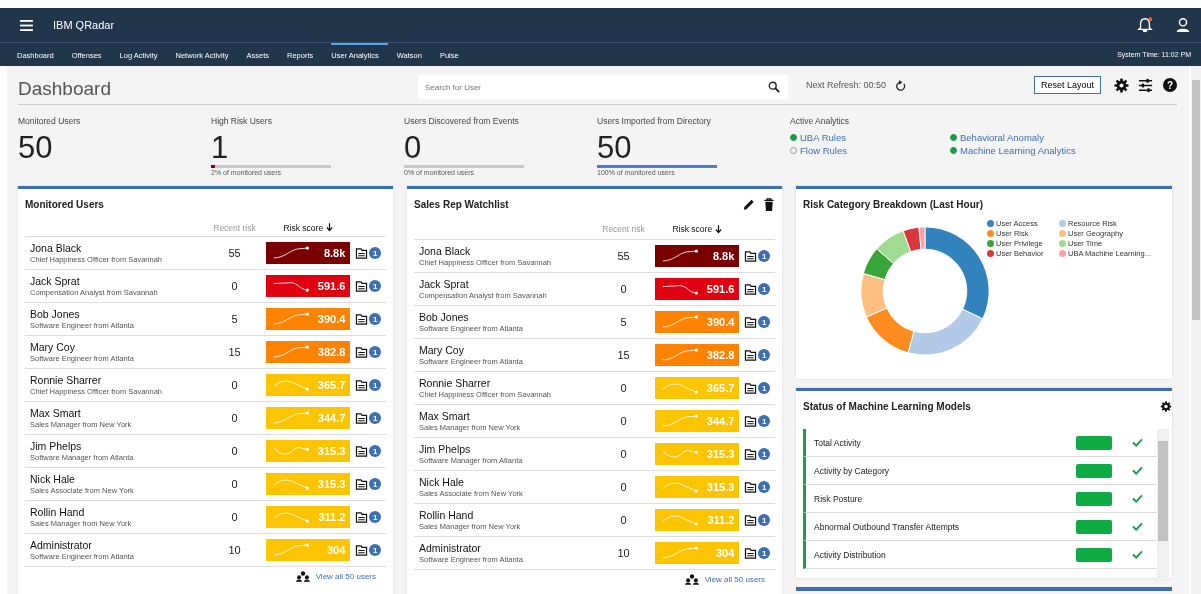 This screenshot has width=1201, height=594. What do you see at coordinates (1018, 150) in the screenshot?
I see `analytics-link: Machine Learning Analytics` at bounding box center [1018, 150].